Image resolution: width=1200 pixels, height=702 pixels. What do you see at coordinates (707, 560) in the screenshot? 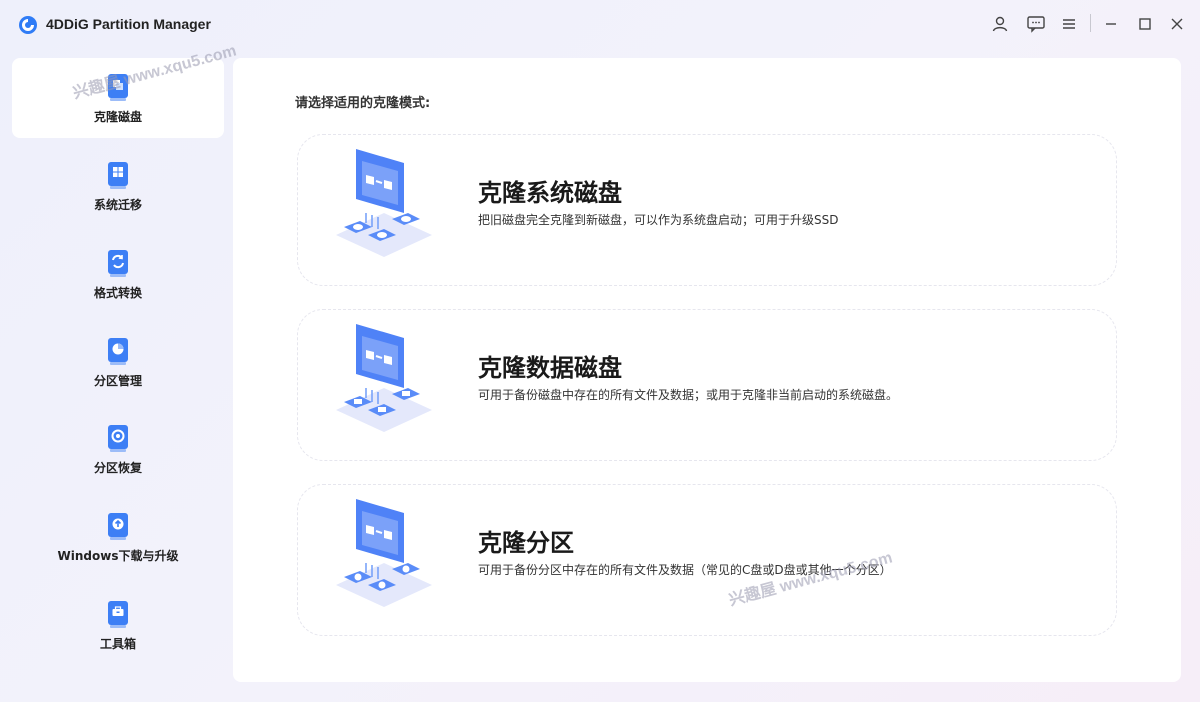
I see `clone-partition-card: 克隆分区 可用于备份分区中存在的所有文件及数据（常见的C盘或D盘或其他一个分区）` at bounding box center [707, 560].